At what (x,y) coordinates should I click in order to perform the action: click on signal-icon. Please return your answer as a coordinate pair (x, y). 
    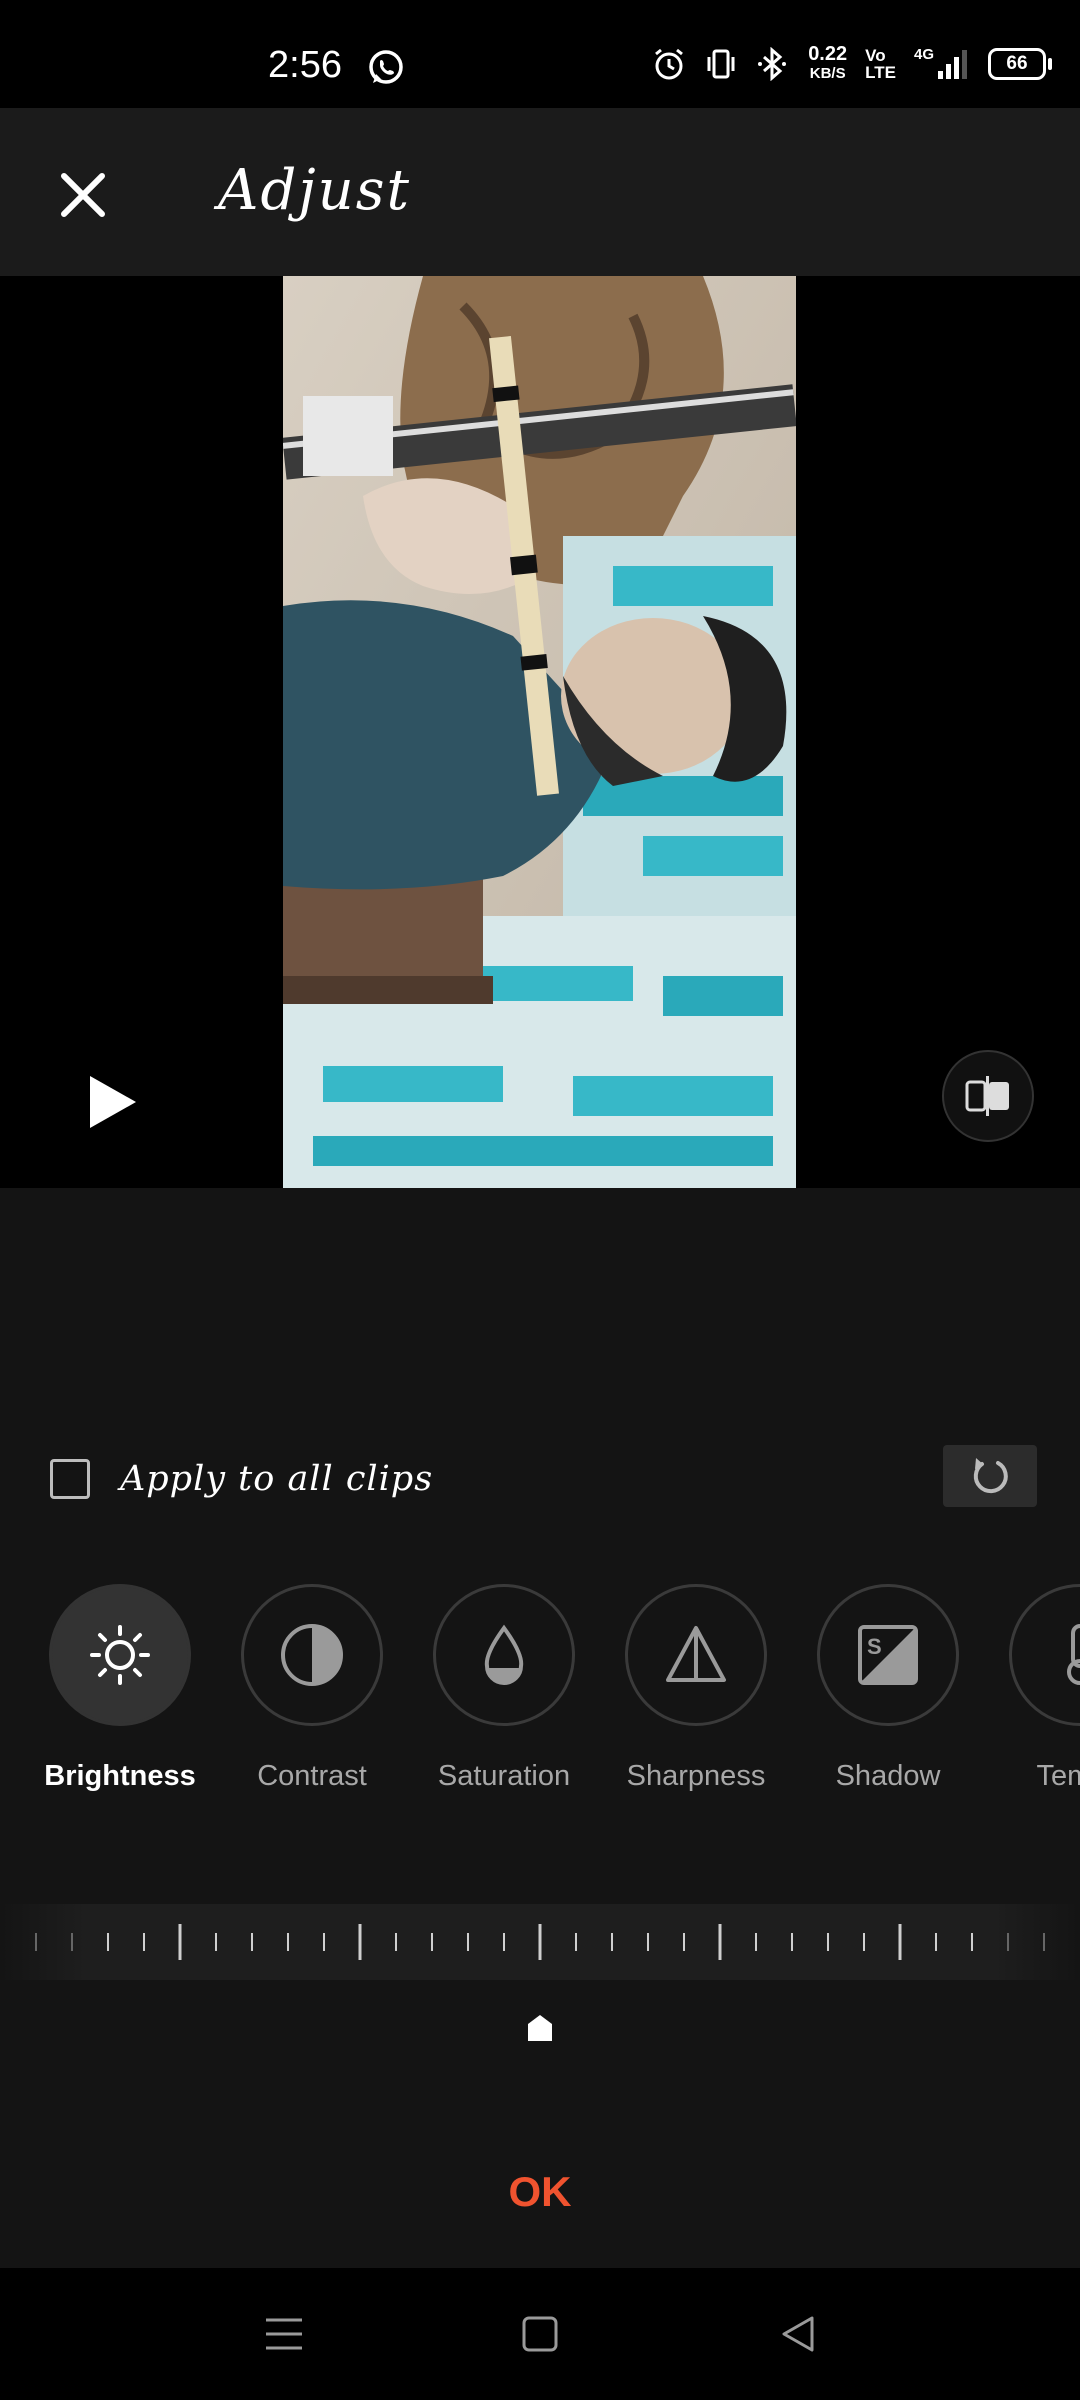
    Looking at the image, I should click on (952, 64).